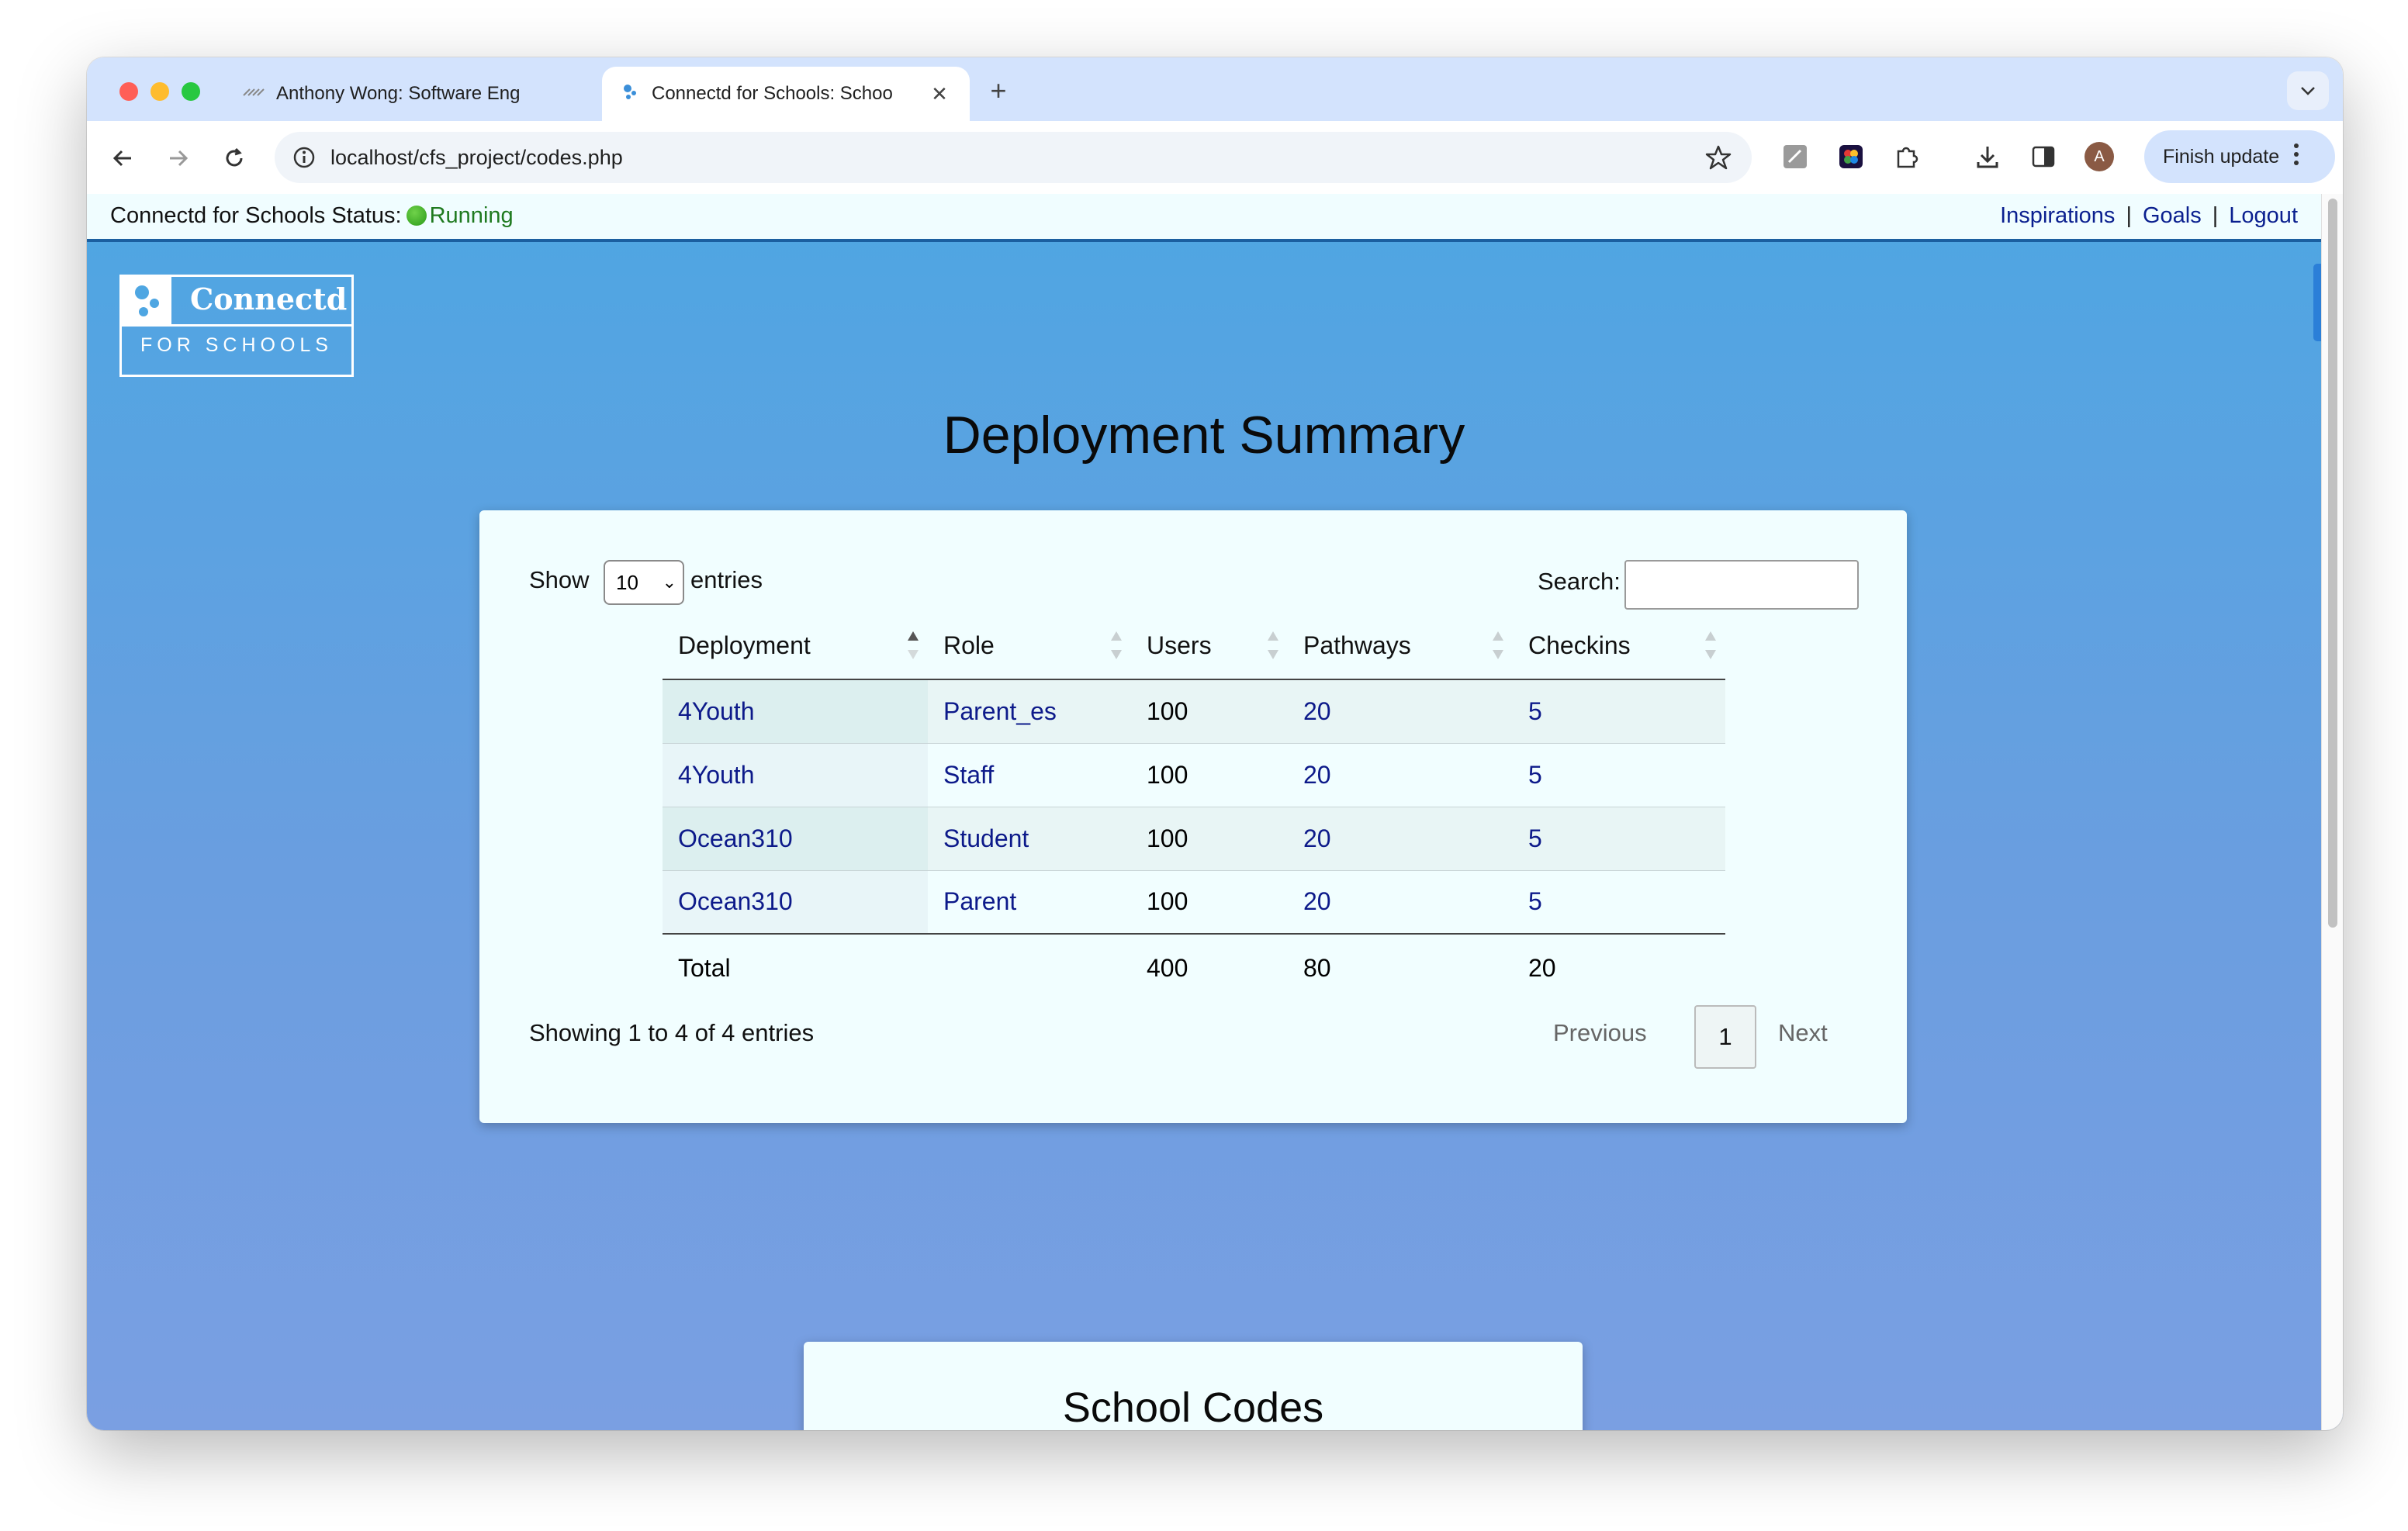  I want to click on logo-dots-icon, so click(146, 302).